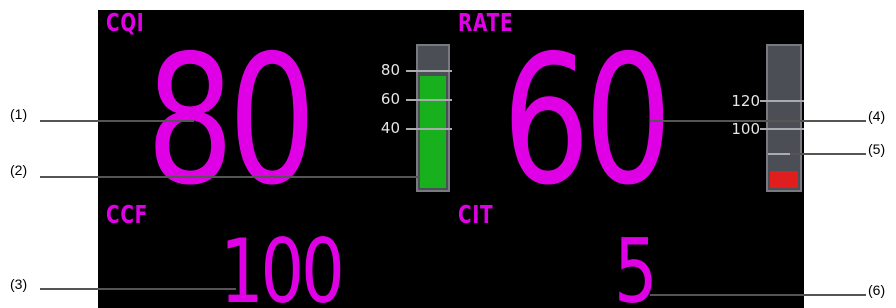  Describe the element at coordinates (758, 295) in the screenshot. I see `callout-6-line` at that location.